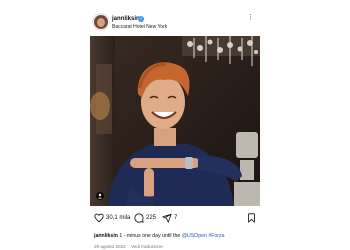 This screenshot has height=250, width=350. What do you see at coordinates (99, 218) in the screenshot?
I see `heart-icon` at bounding box center [99, 218].